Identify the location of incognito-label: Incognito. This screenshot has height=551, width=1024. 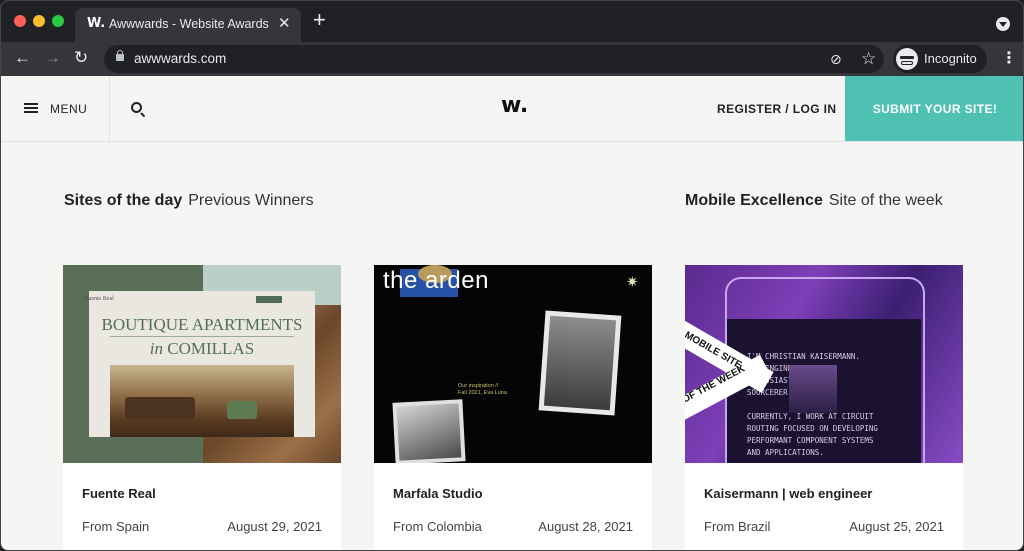
(950, 58).